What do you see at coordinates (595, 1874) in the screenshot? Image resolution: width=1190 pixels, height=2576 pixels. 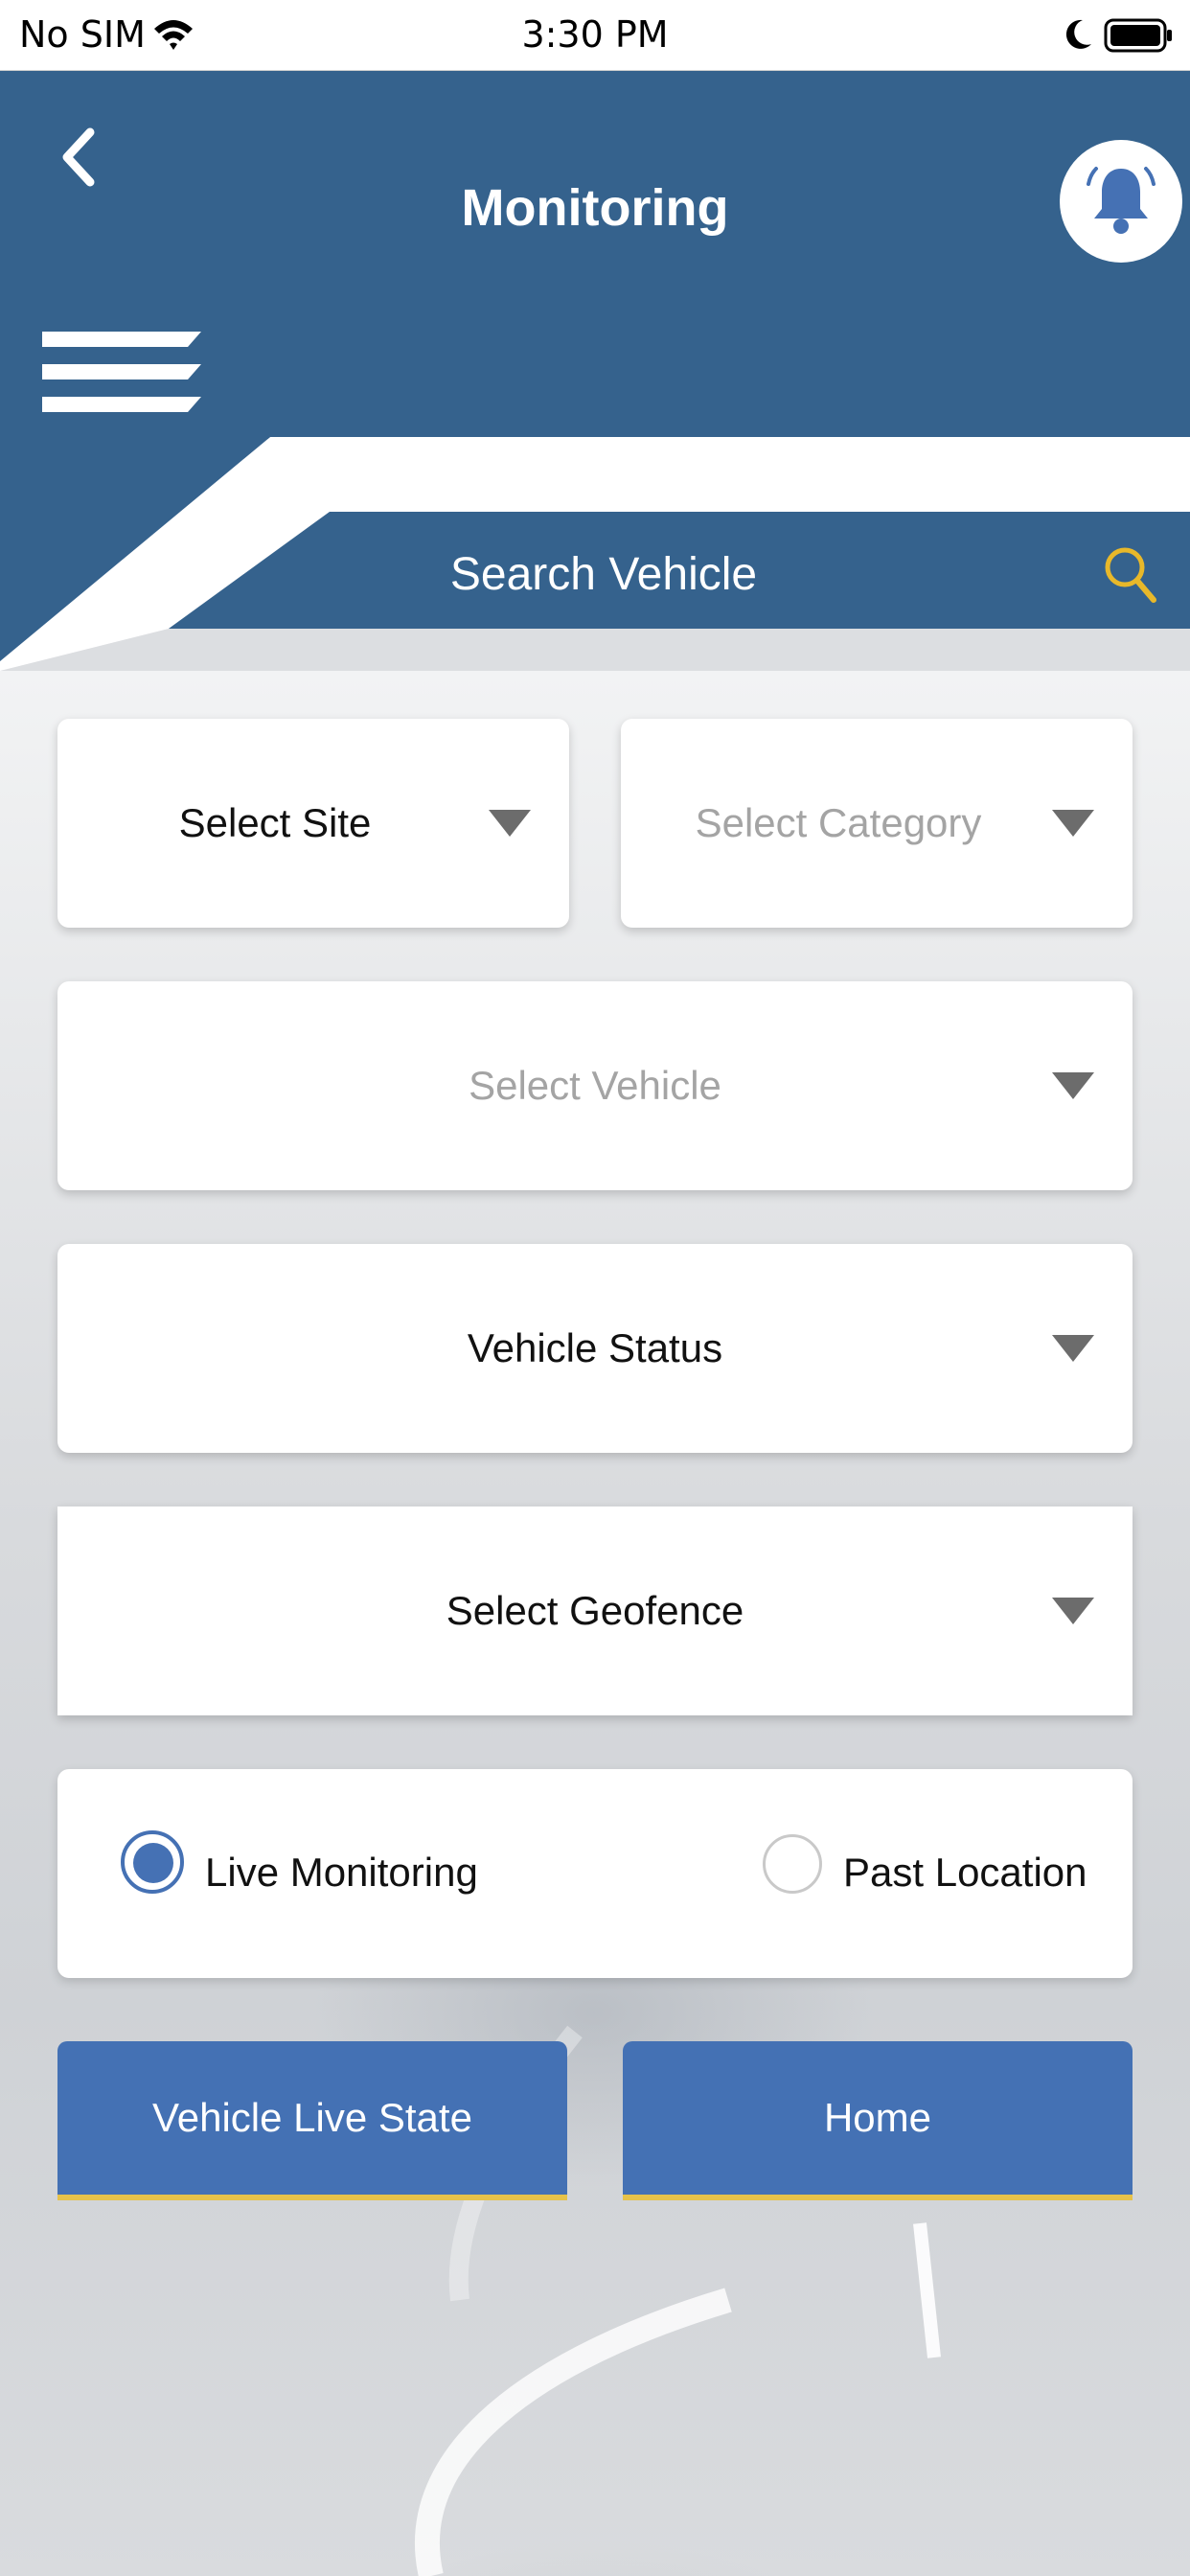 I see `monitoring-mode-group: Live Monitoring Past Location` at bounding box center [595, 1874].